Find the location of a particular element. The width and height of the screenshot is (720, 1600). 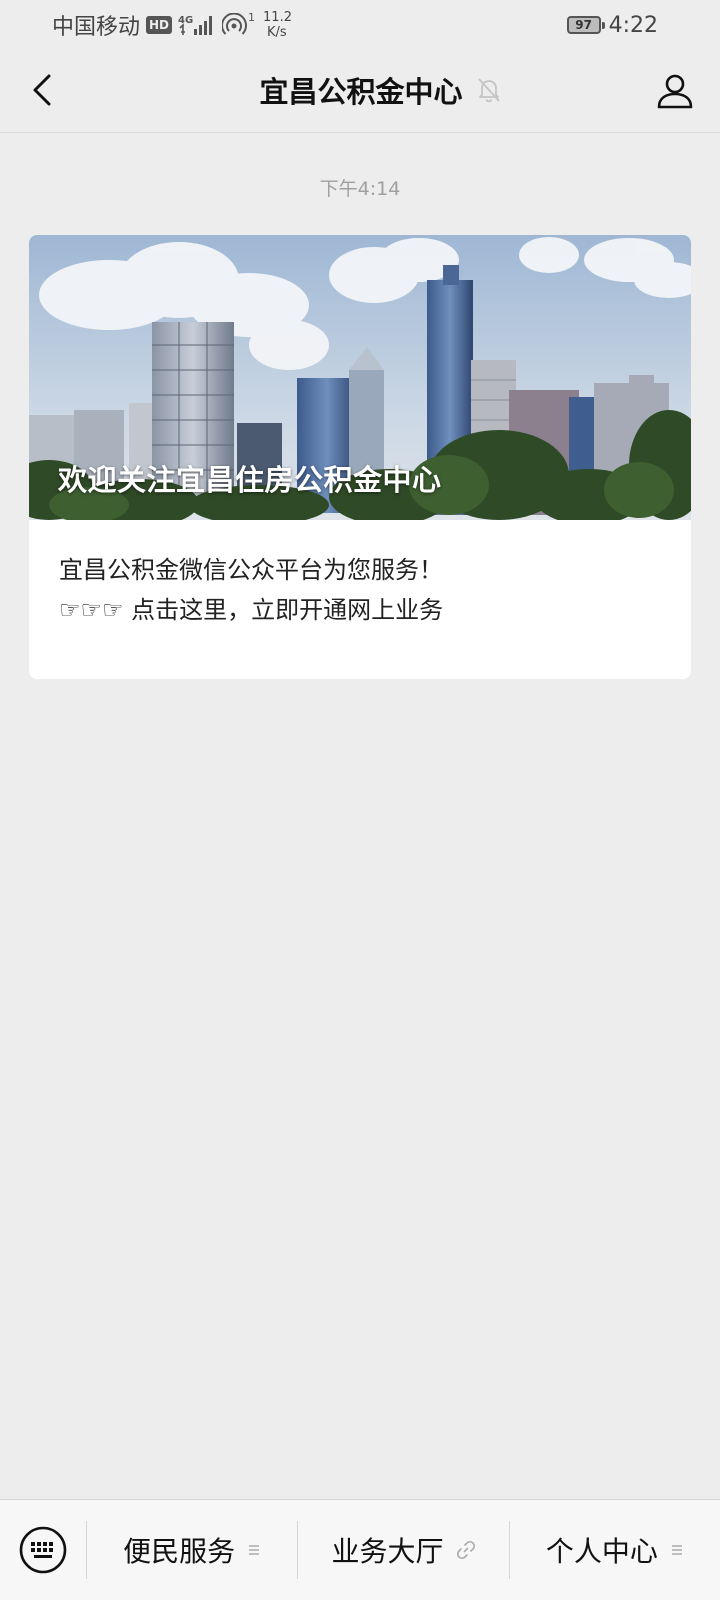

bottom-menu: 便民服务 业务大厅 个人中心 is located at coordinates (360, 1549).